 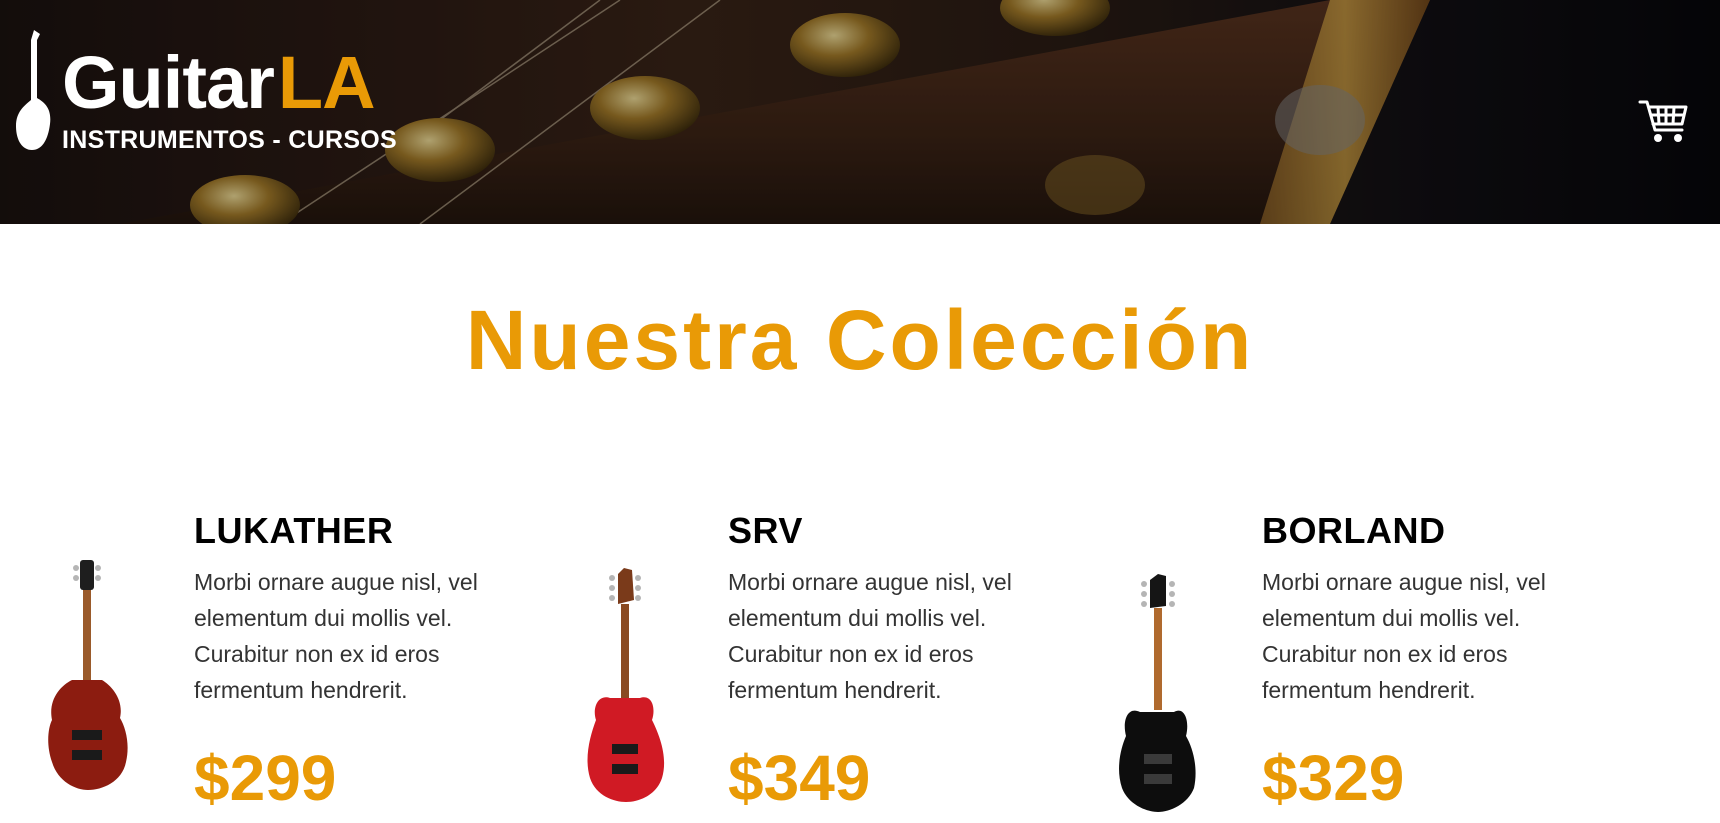 What do you see at coordinates (265, 778) in the screenshot?
I see `product-price: $299` at bounding box center [265, 778].